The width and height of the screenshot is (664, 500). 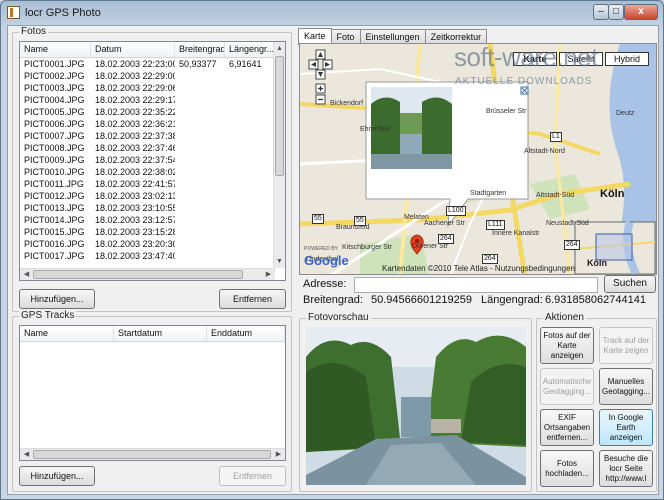 I want to click on title-bar: locr GPS Photo – □ x, so click(x=332, y=13).